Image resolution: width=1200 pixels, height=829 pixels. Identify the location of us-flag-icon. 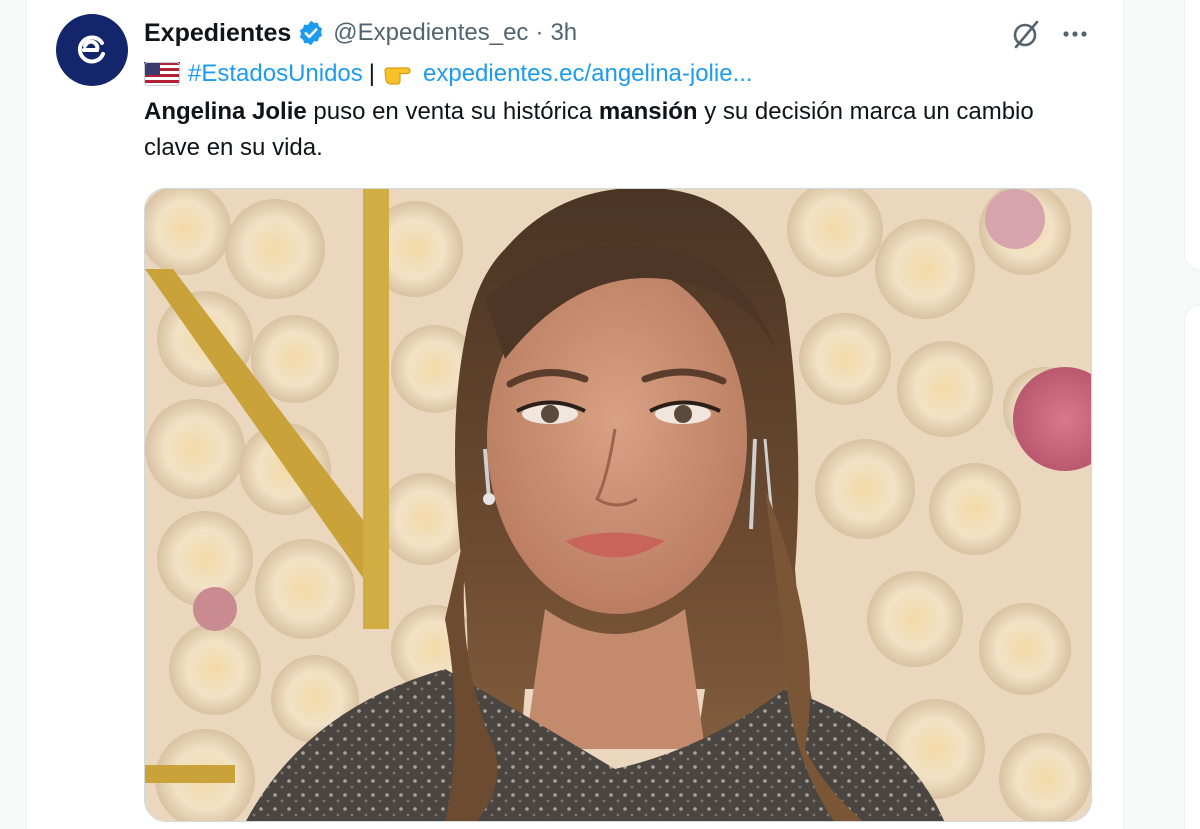
(162, 74).